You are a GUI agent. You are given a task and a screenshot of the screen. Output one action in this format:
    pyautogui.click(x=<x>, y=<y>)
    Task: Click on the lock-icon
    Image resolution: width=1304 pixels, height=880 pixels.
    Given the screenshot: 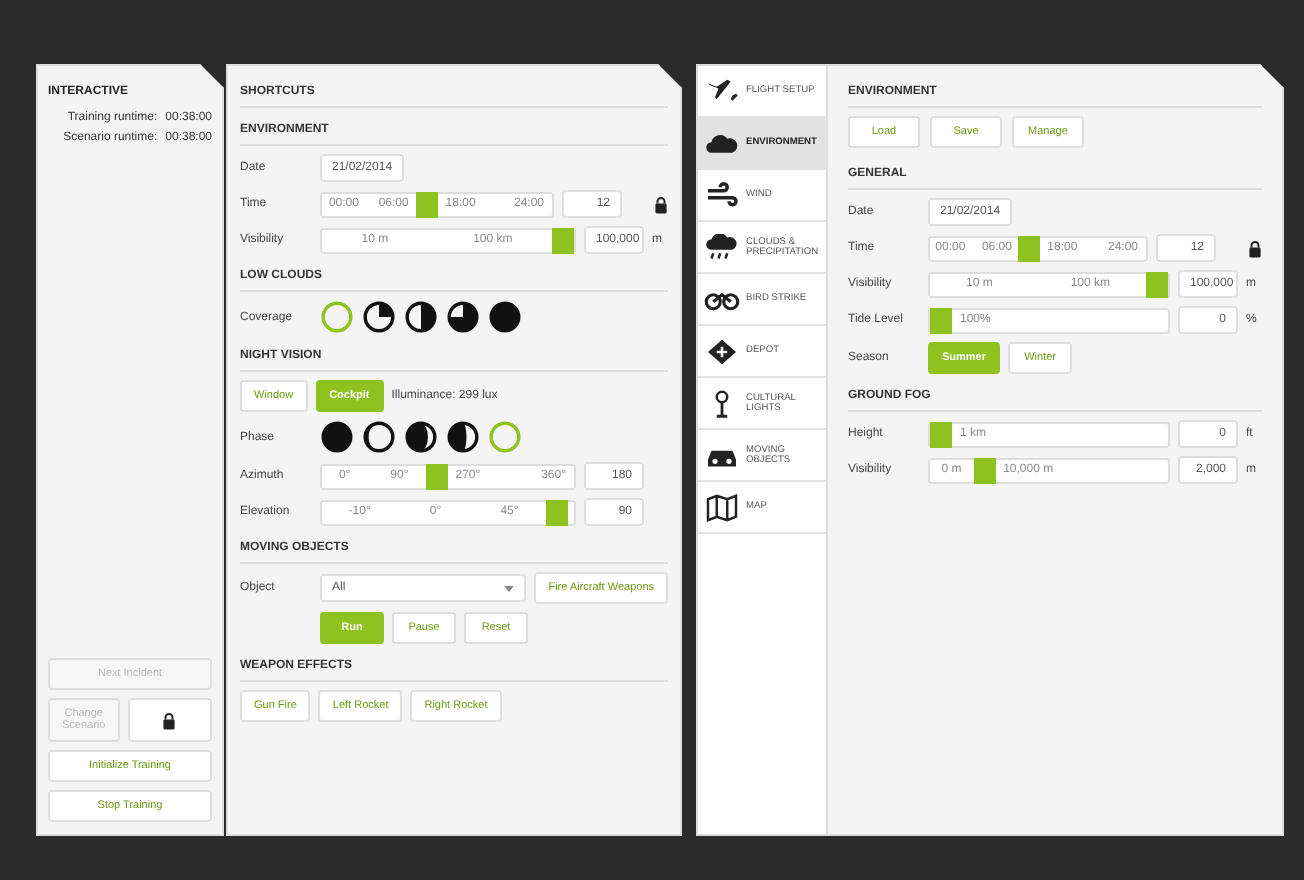 What is the action you would take?
    pyautogui.click(x=169, y=720)
    